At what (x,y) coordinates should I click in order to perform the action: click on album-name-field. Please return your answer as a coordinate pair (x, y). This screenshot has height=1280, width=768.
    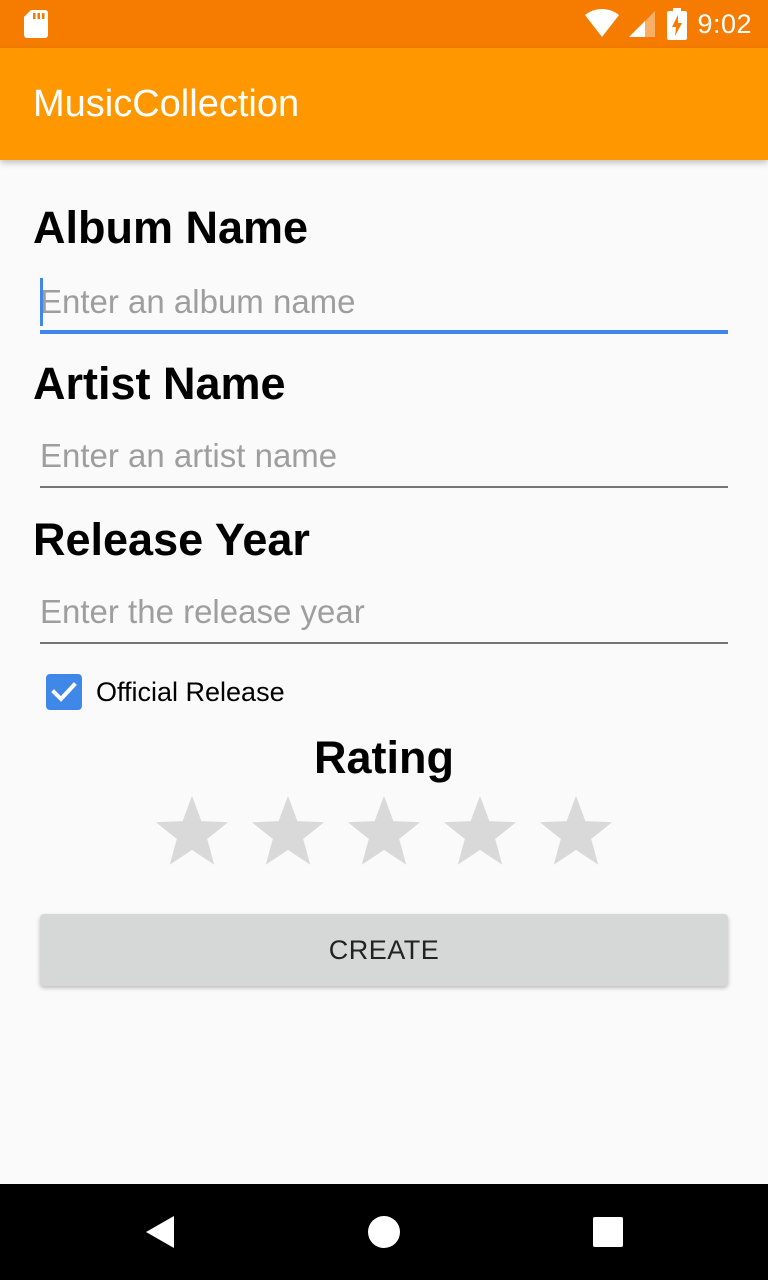
    Looking at the image, I should click on (384, 304).